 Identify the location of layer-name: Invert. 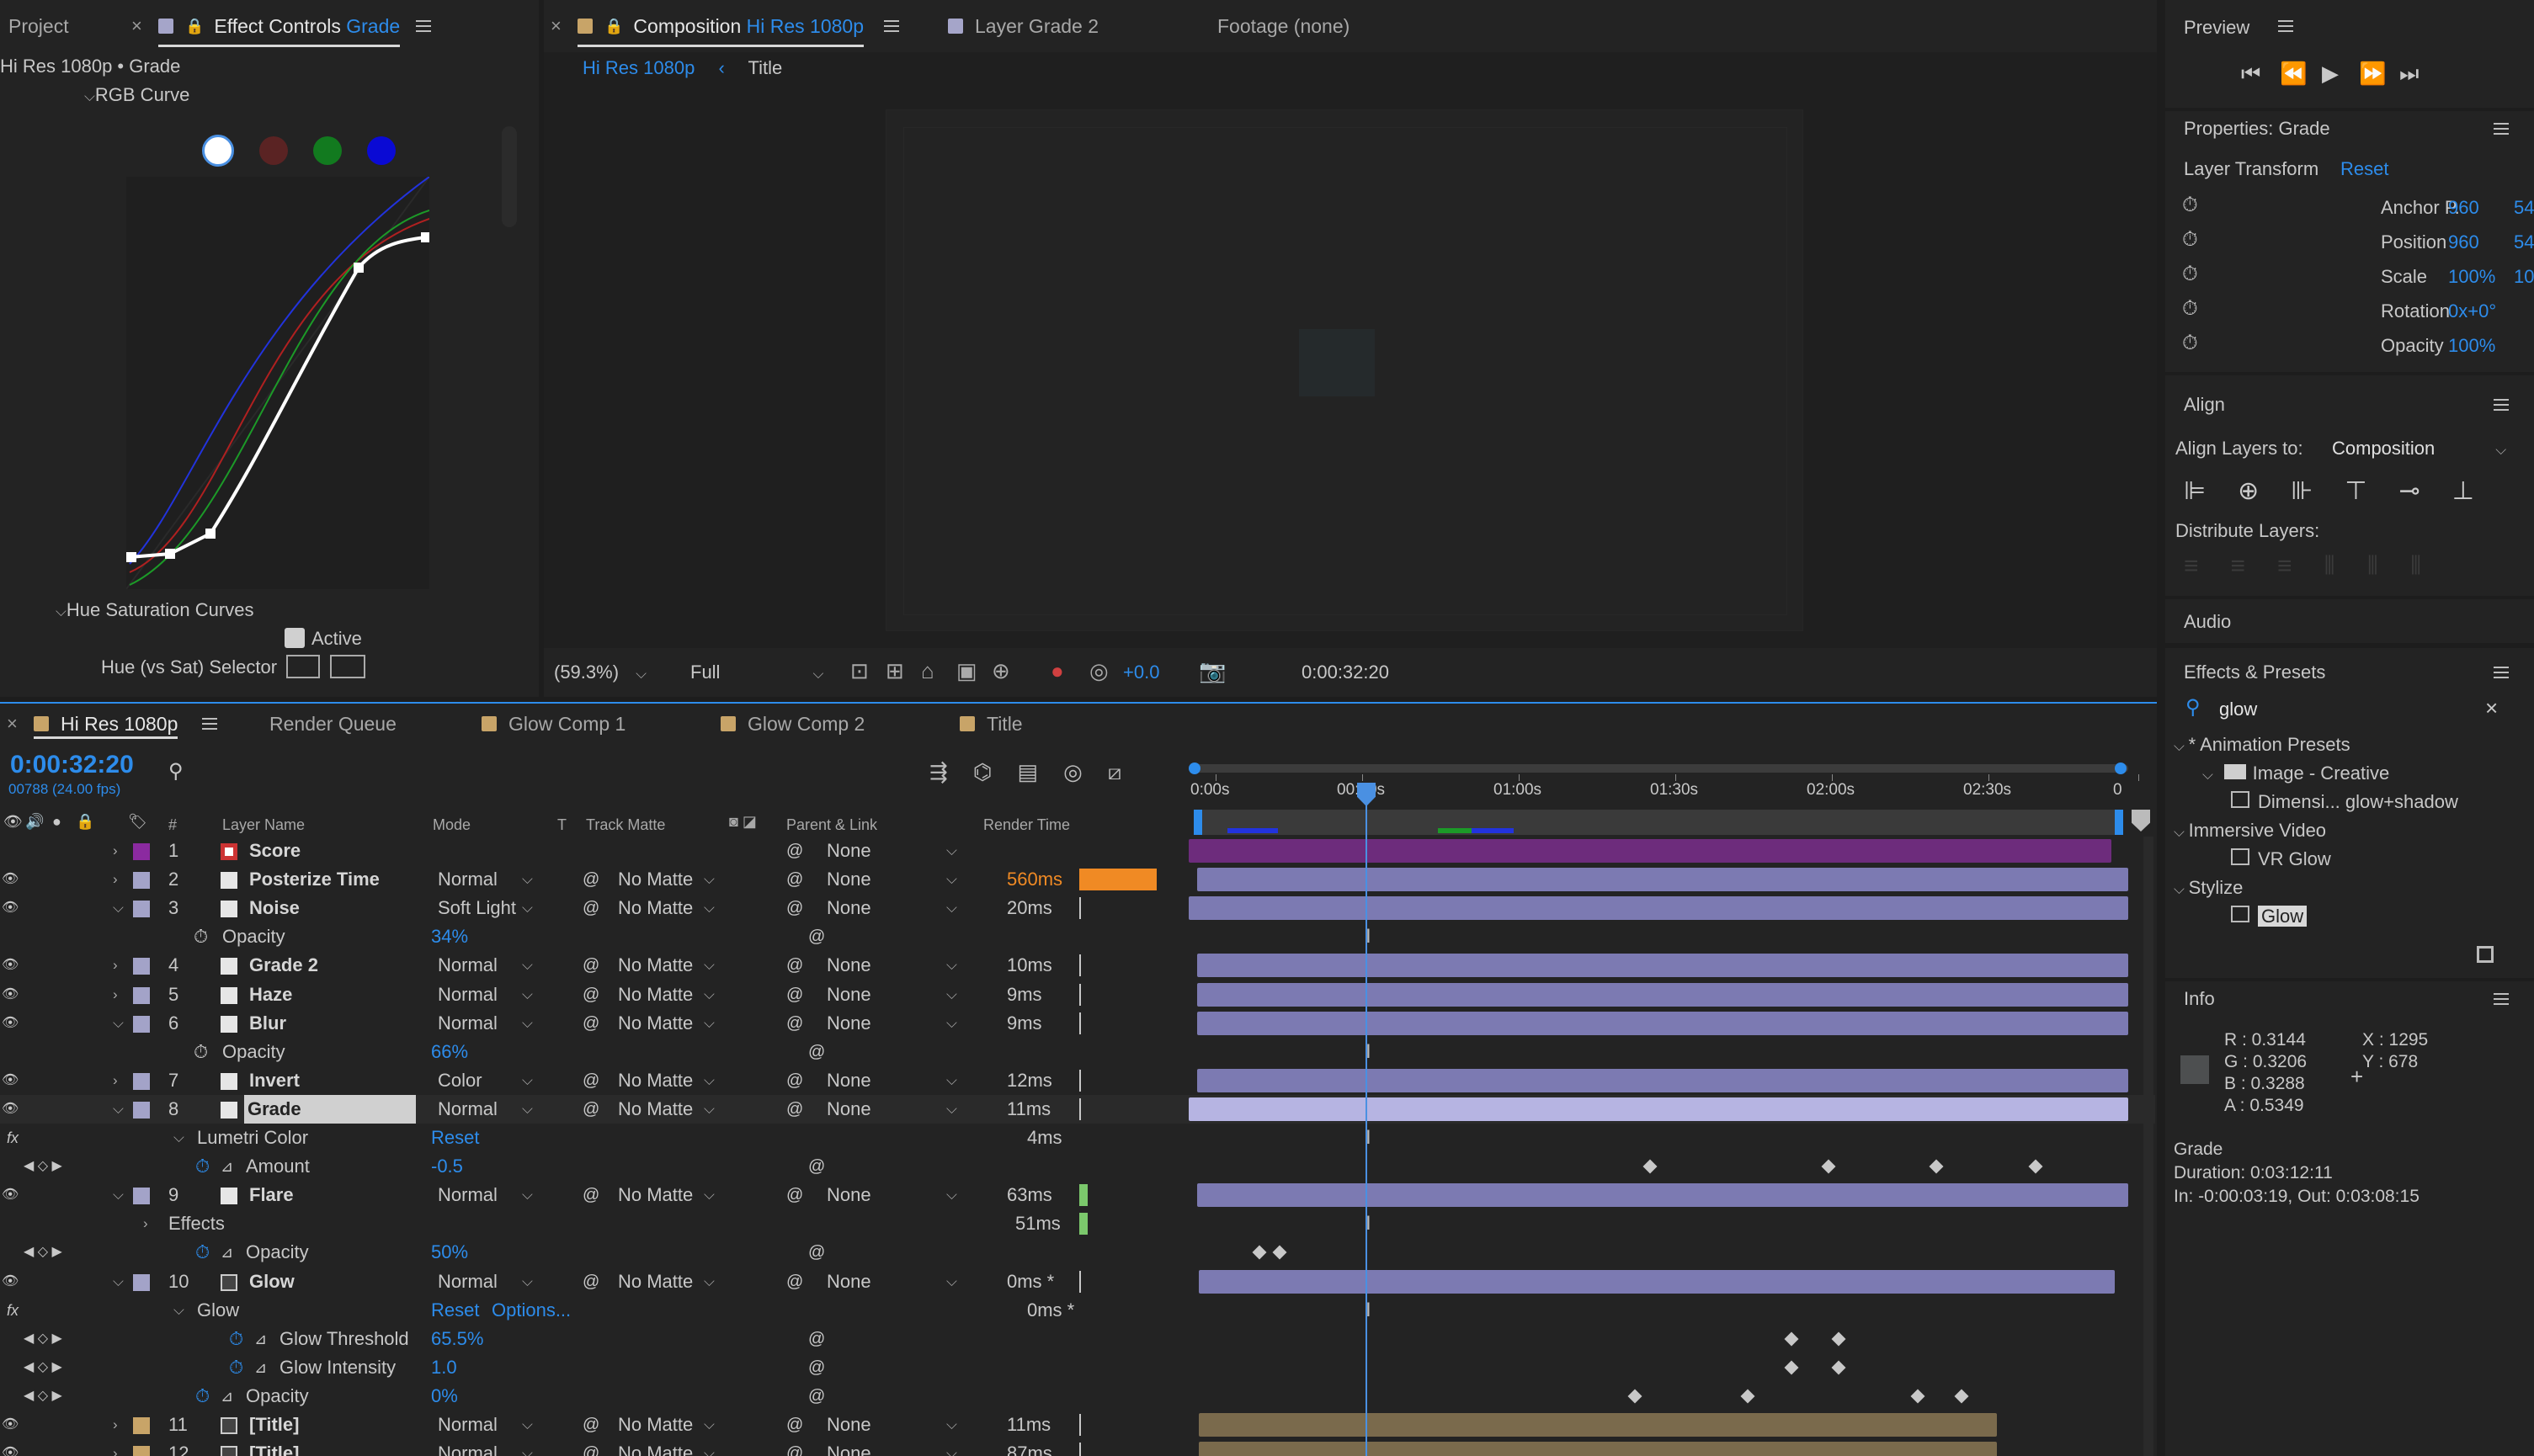
(274, 1080).